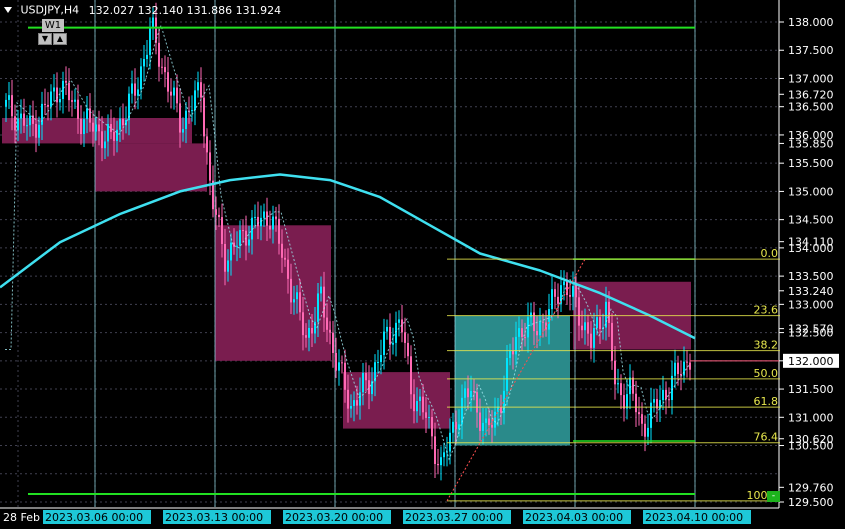 The image size is (845, 529). Describe the element at coordinates (574, 517) in the screenshot. I see `time-axis-label: 2023.04.03 00:00` at that location.